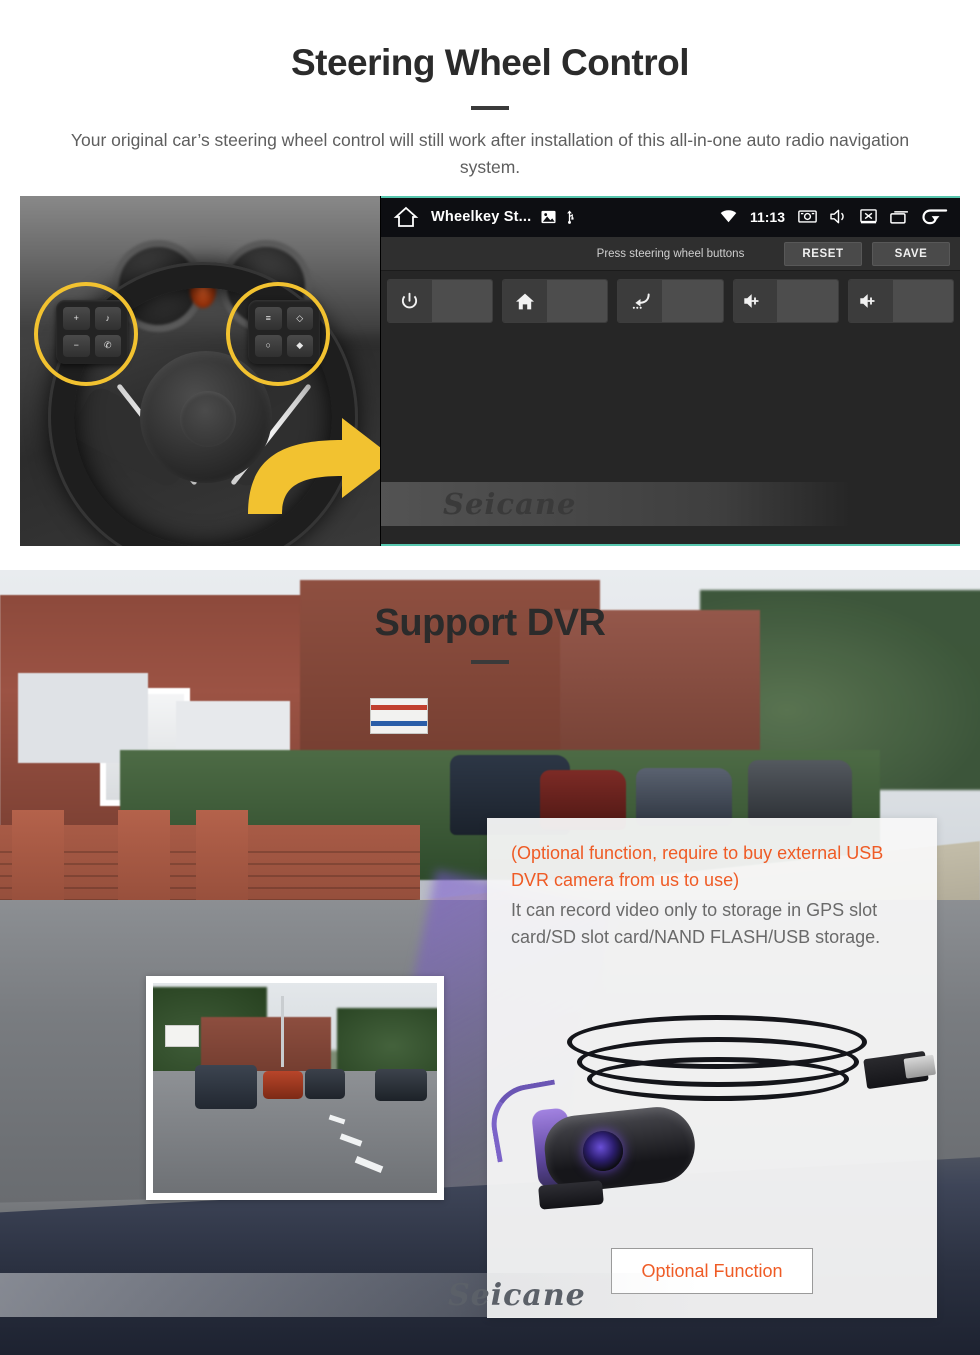 This screenshot has height=1355, width=980. What do you see at coordinates (571, 1195) in the screenshot?
I see `camera-mount-bracket` at bounding box center [571, 1195].